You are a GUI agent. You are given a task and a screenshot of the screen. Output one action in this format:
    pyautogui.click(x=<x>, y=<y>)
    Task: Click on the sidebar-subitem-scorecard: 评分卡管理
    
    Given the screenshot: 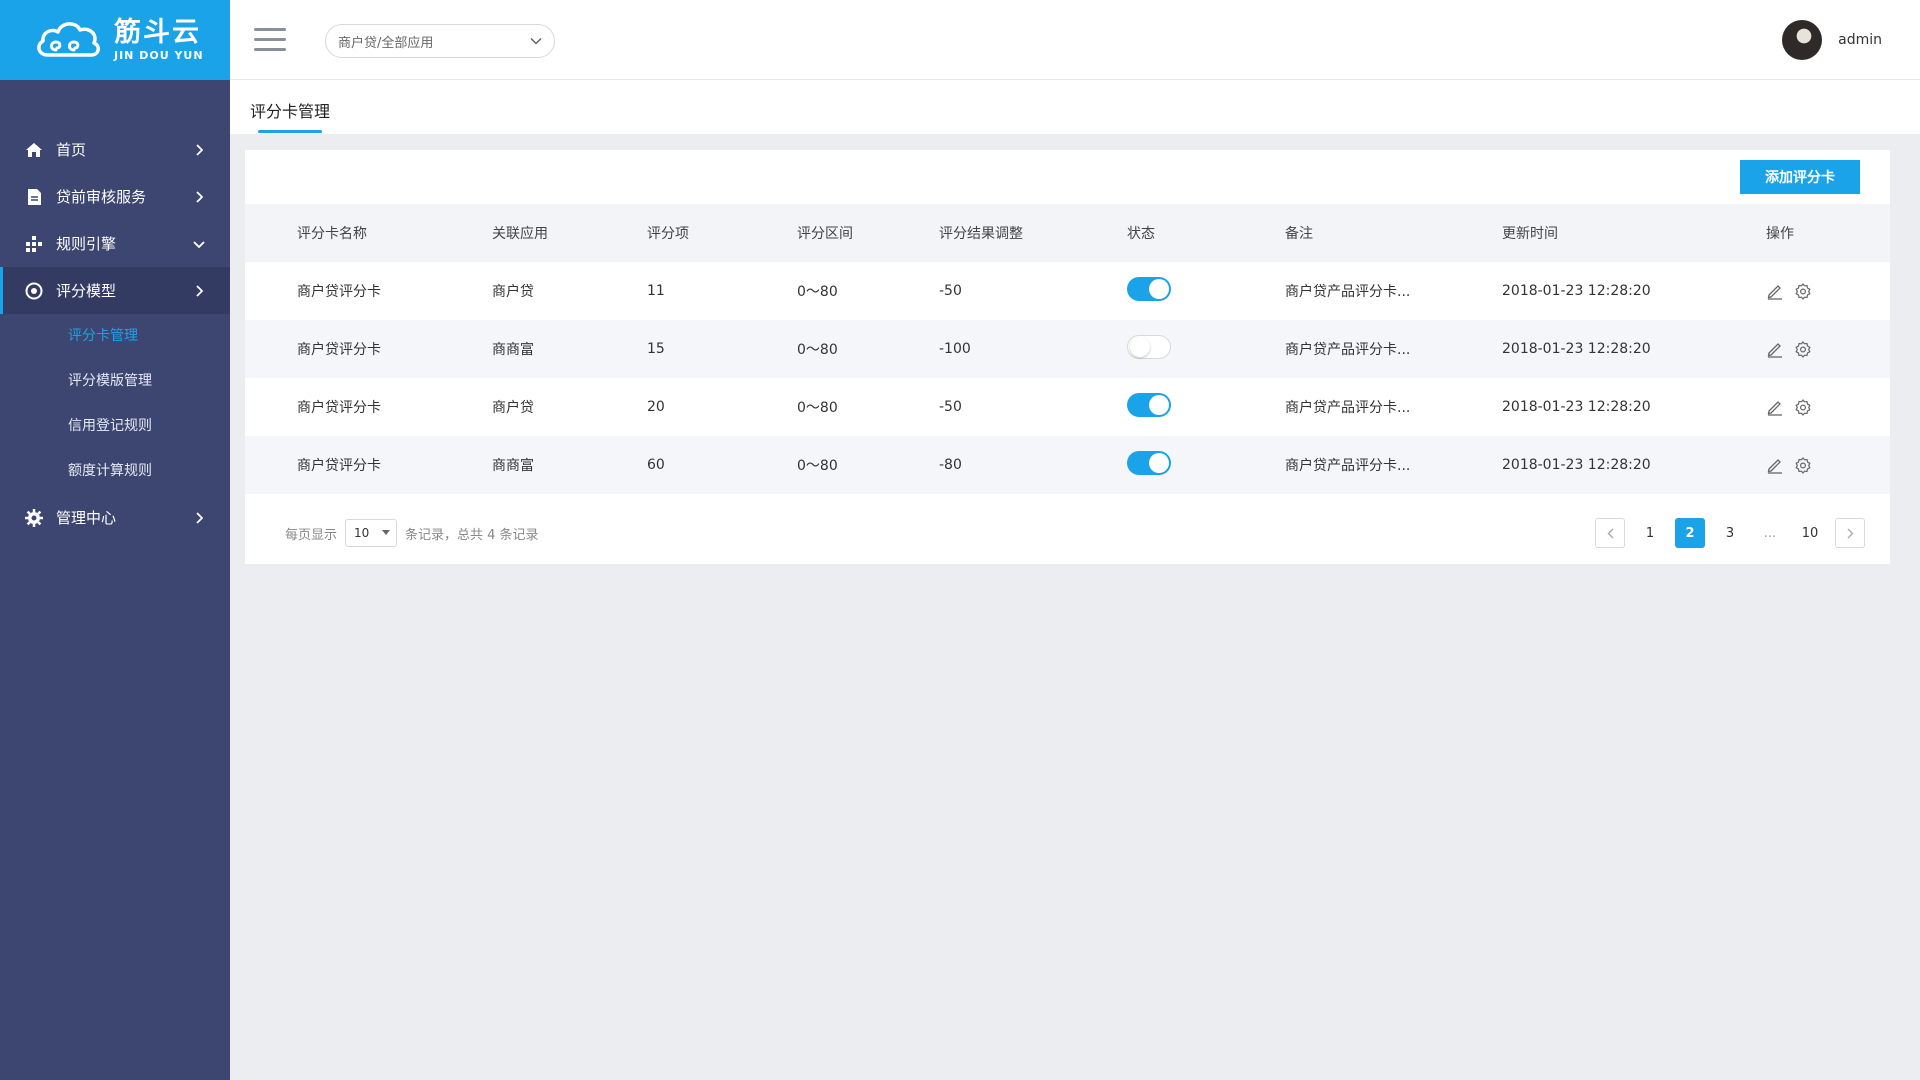 What is the action you would take?
    pyautogui.click(x=115, y=336)
    